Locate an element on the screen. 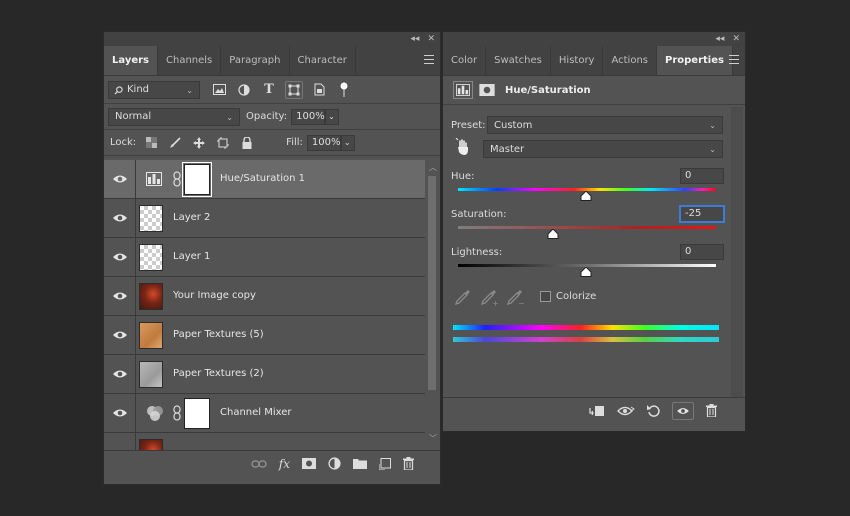 The height and width of the screenshot is (516, 850). eyedropper-add-icon: + is located at coordinates (490, 298).